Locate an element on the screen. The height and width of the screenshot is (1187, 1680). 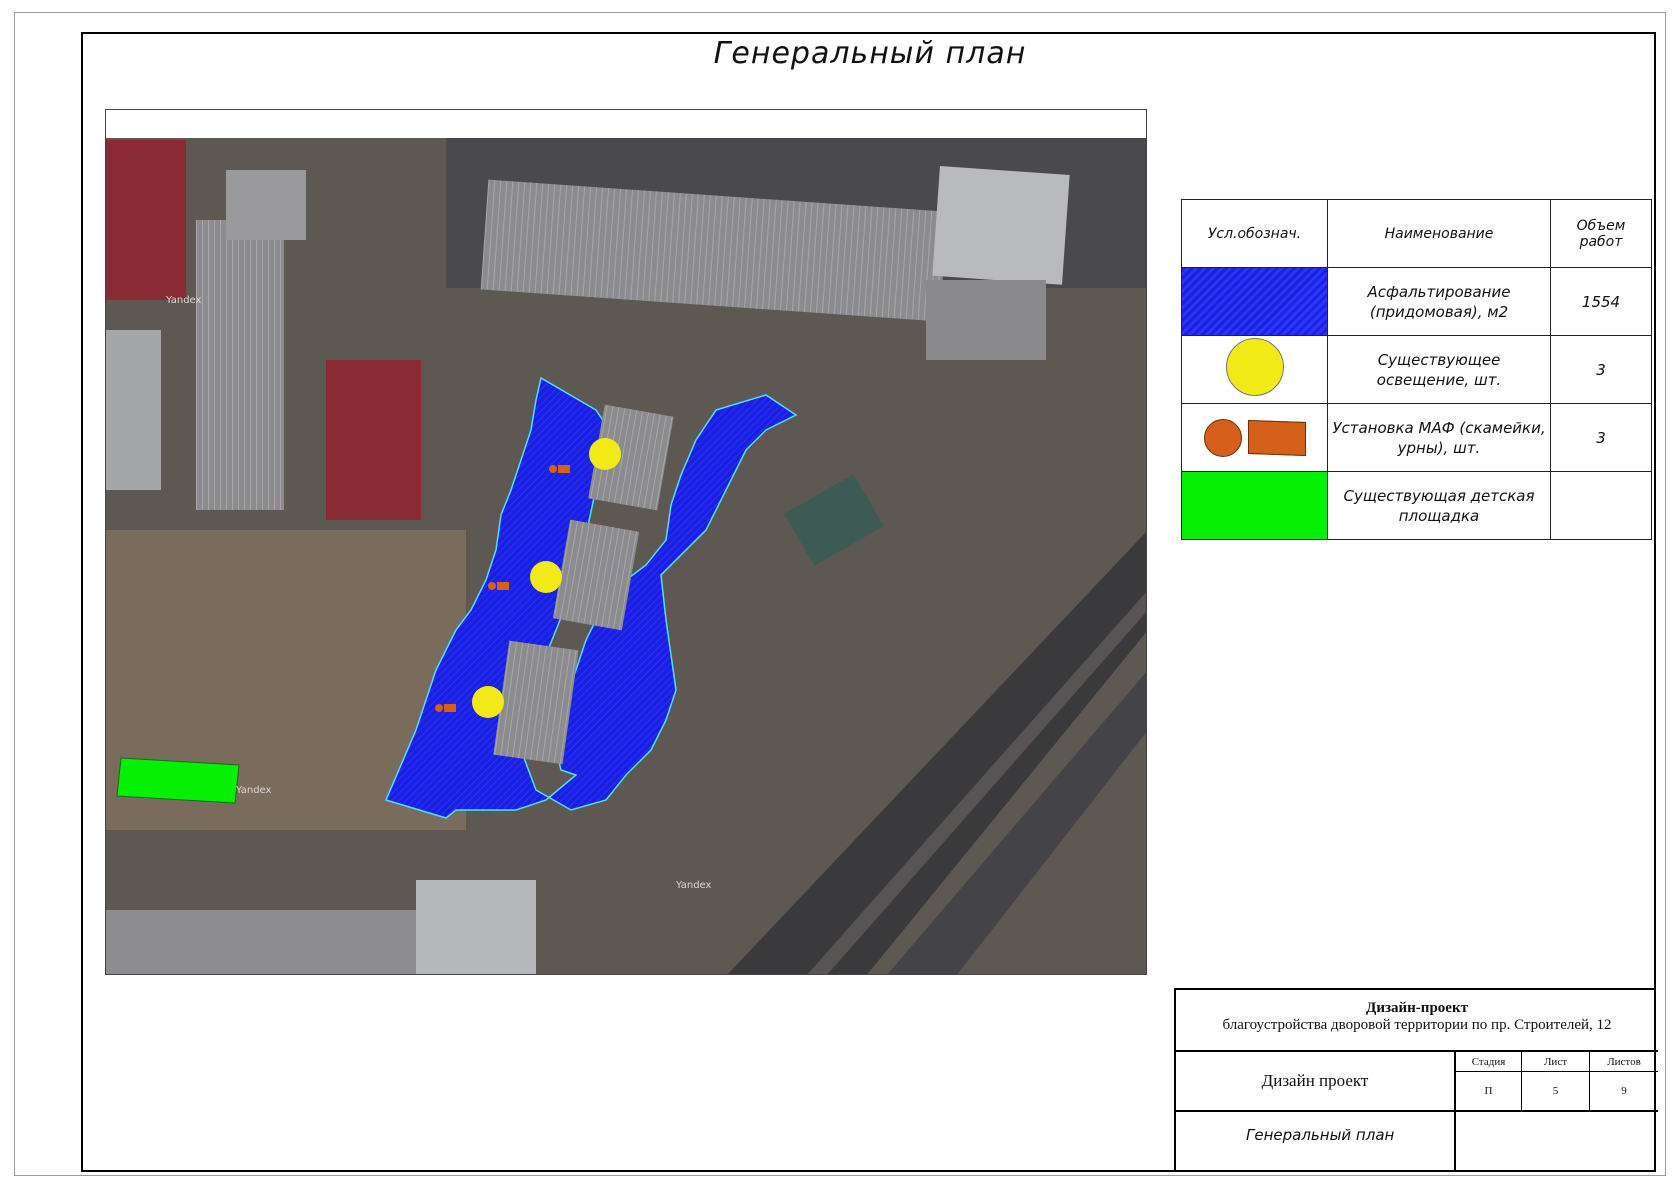
drawing-name: Генеральный план is located at coordinates (1316, 1142).